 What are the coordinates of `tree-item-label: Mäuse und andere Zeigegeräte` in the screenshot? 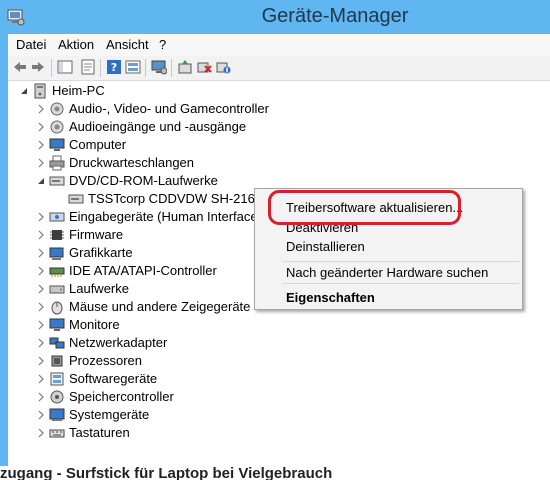 It's located at (160, 306).